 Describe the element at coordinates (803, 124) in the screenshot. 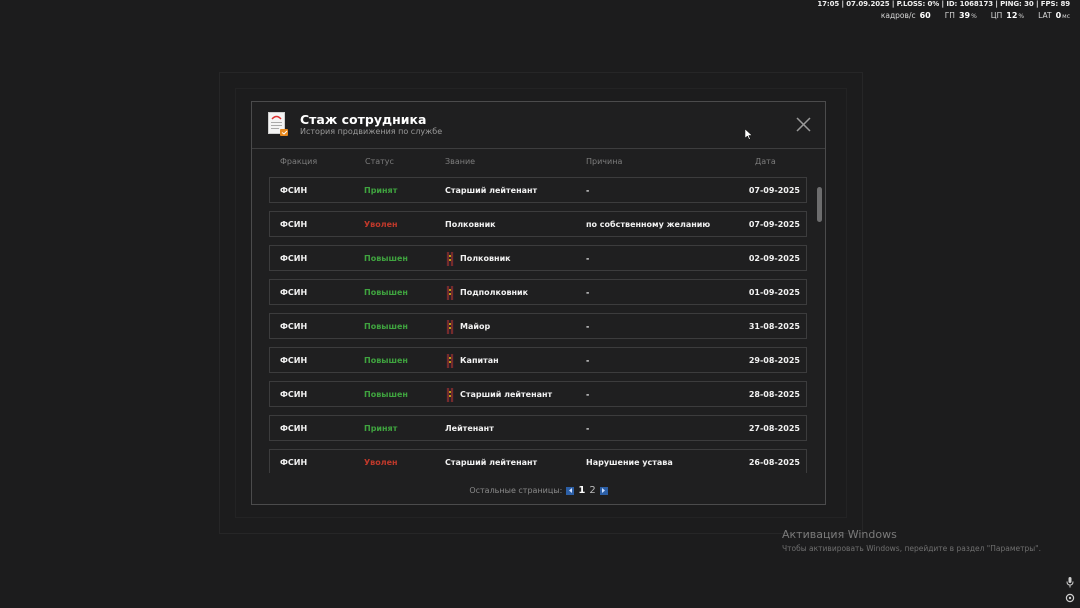

I see `close-icon` at that location.